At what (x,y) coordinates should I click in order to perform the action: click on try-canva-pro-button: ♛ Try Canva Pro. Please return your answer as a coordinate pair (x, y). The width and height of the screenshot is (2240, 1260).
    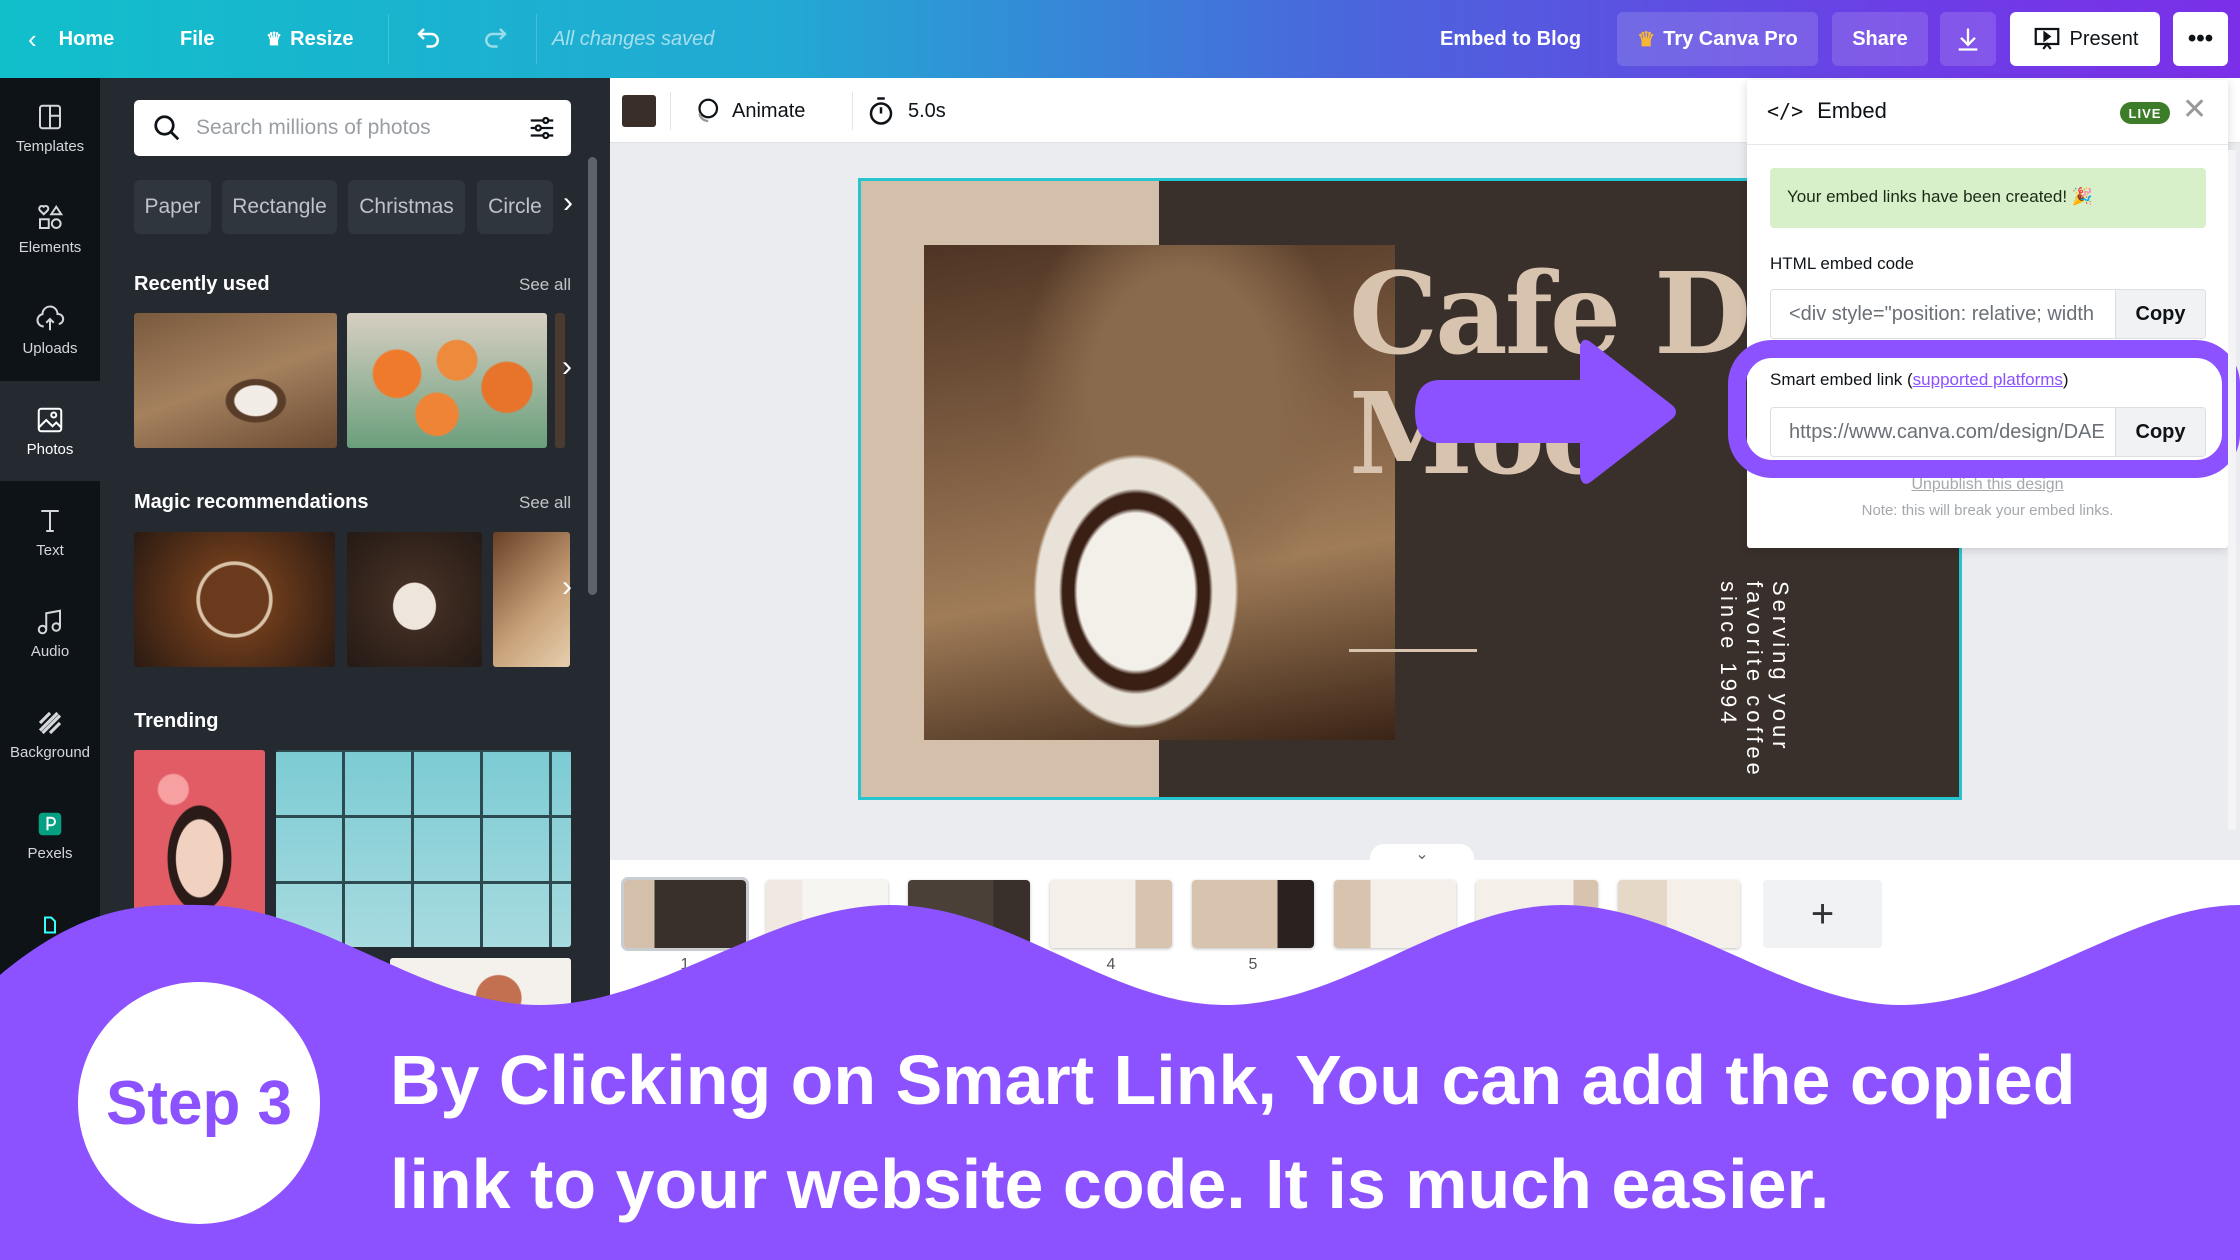
    Looking at the image, I should click on (1717, 39).